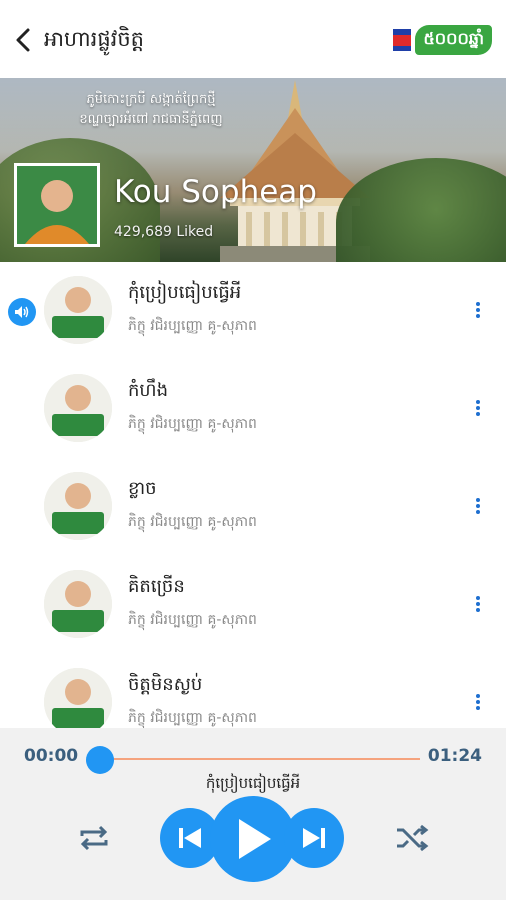 The height and width of the screenshot is (900, 506). I want to click on artist-avatar, so click(57, 205).